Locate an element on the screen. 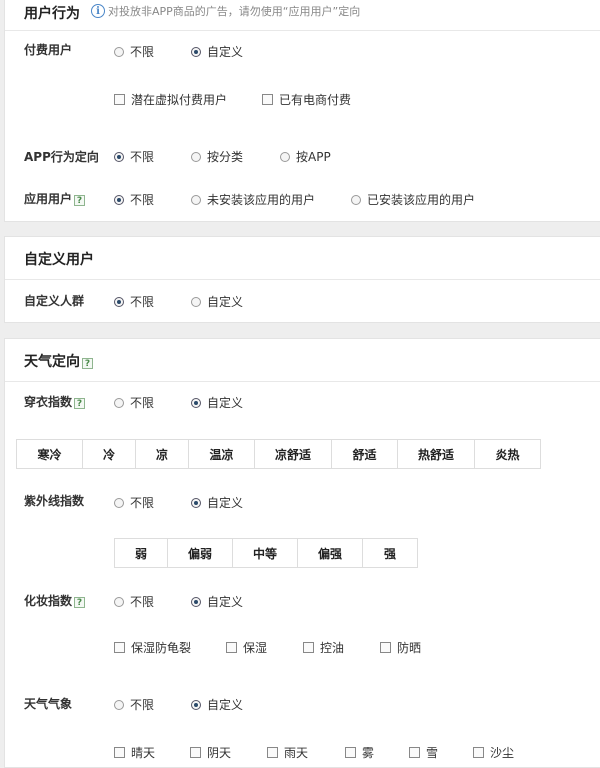 The height and width of the screenshot is (768, 600). makeup-moisturize-checkbox: 保湿 is located at coordinates (246, 647).